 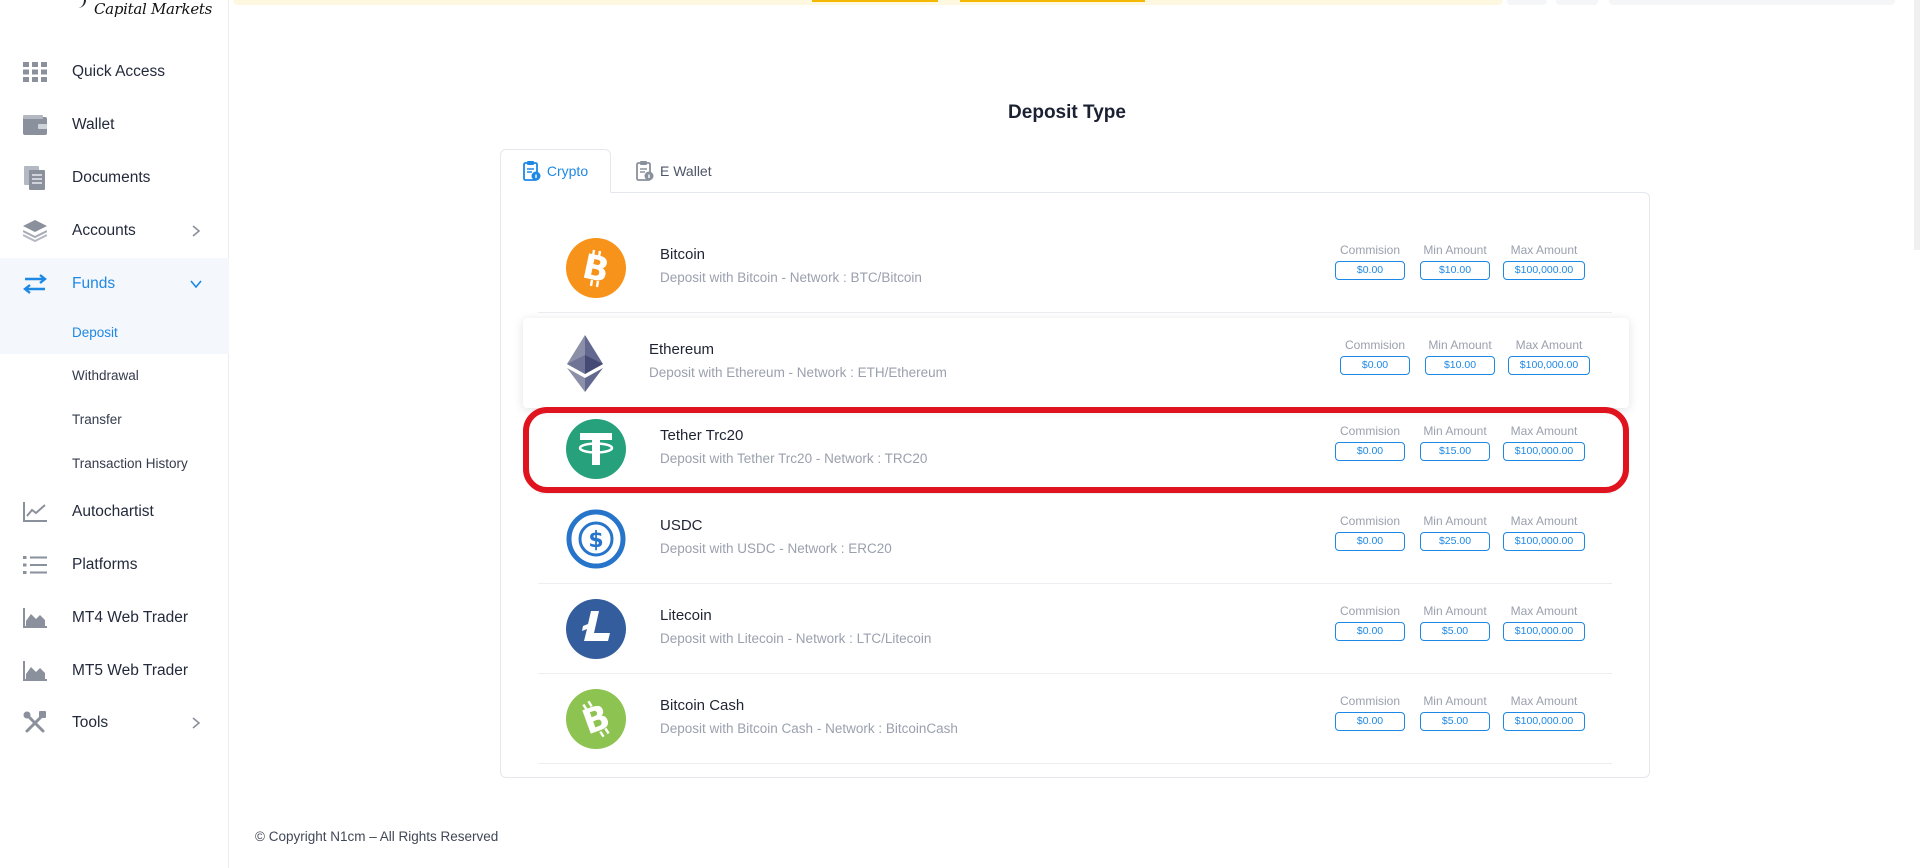 I want to click on top-notification-bar, so click(x=868, y=2).